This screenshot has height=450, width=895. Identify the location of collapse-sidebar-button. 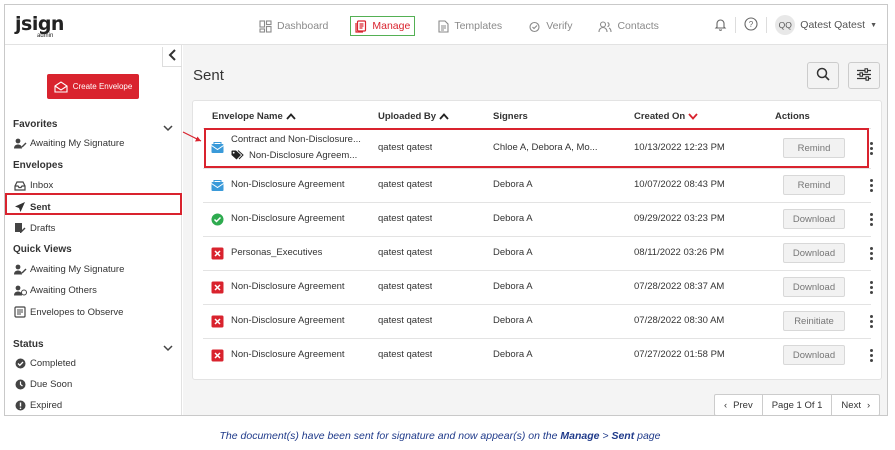
(172, 57).